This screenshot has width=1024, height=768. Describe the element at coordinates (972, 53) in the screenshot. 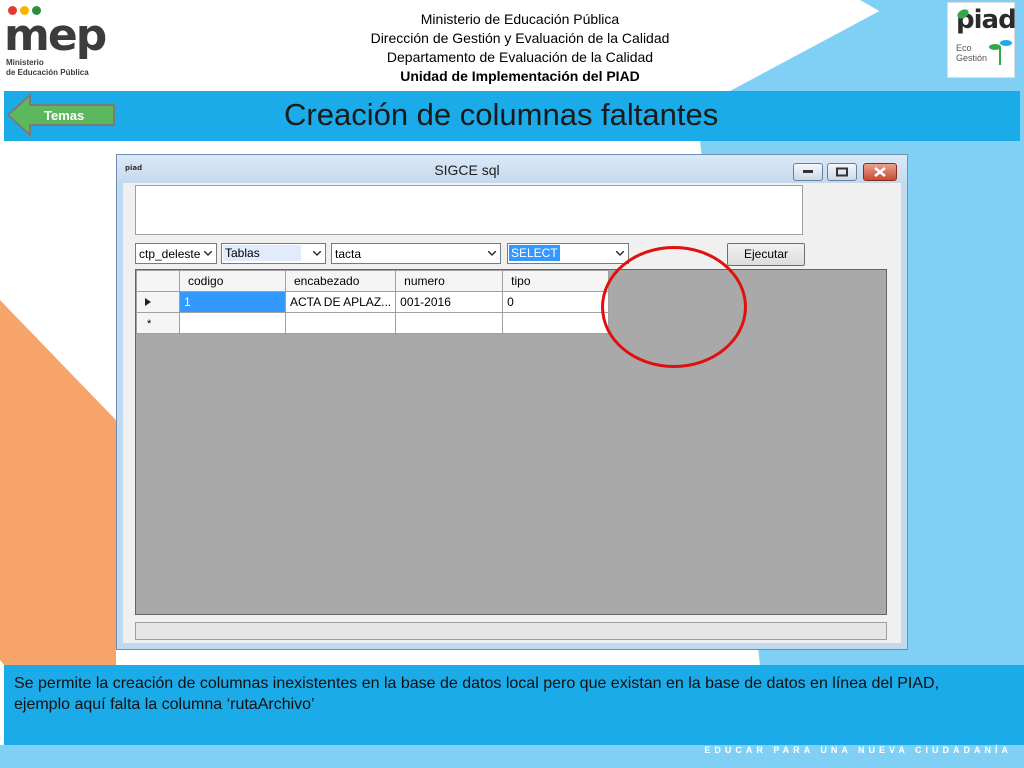

I see `eco-gestion-label: Eco Gestión` at that location.